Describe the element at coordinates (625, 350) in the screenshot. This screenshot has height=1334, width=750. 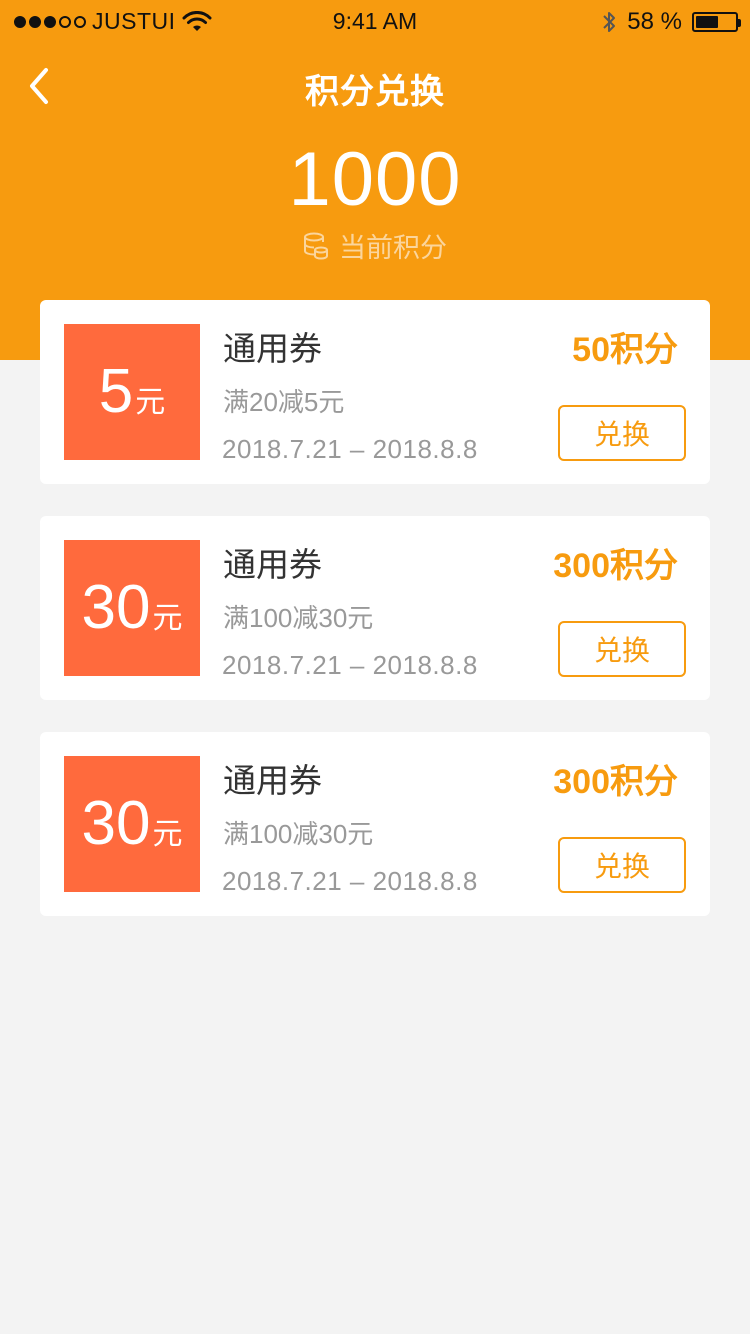
I see `coupon-points-cost: 50积分` at that location.